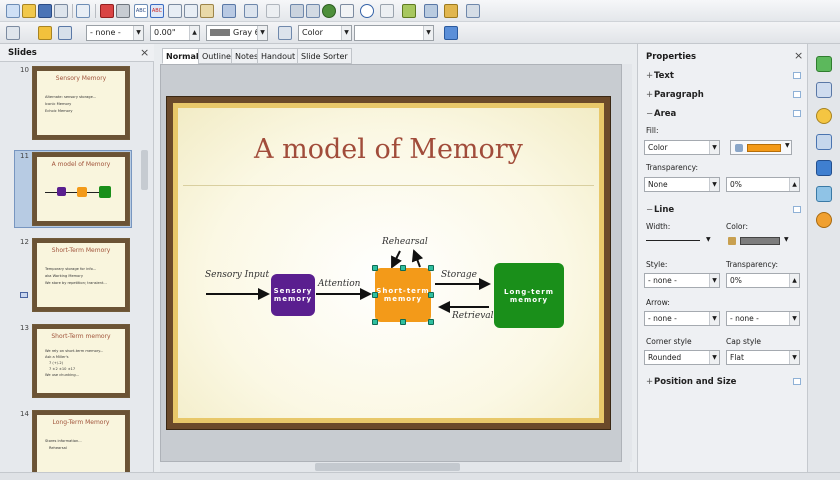  I want to click on tab-outline: Outline, so click(216, 56).